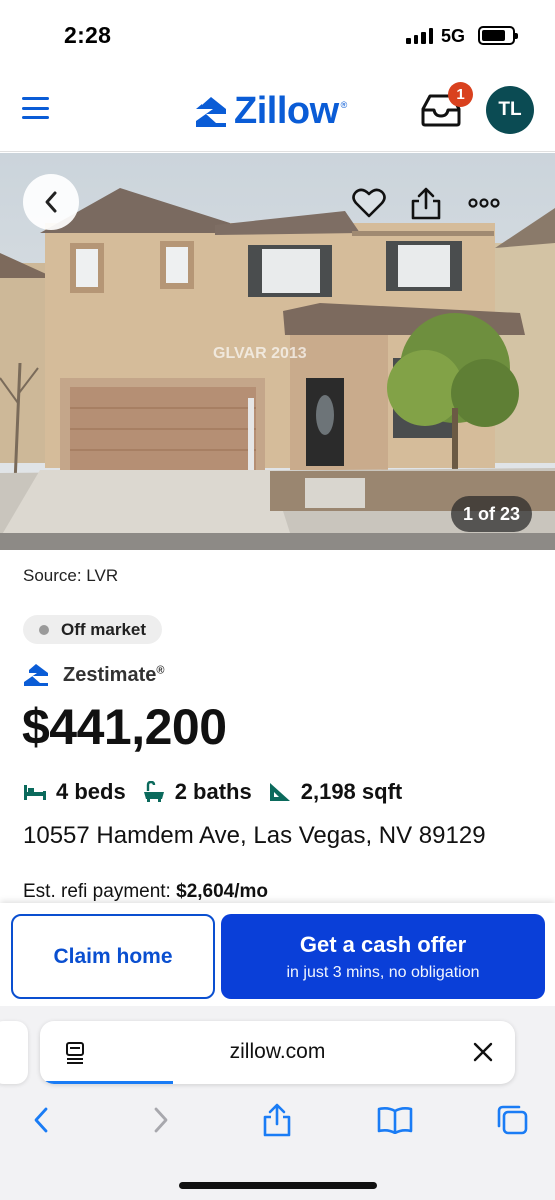 Image resolution: width=555 pixels, height=1200 pixels. What do you see at coordinates (110, 674) in the screenshot?
I see `zestimate-label: Zestimate` at bounding box center [110, 674].